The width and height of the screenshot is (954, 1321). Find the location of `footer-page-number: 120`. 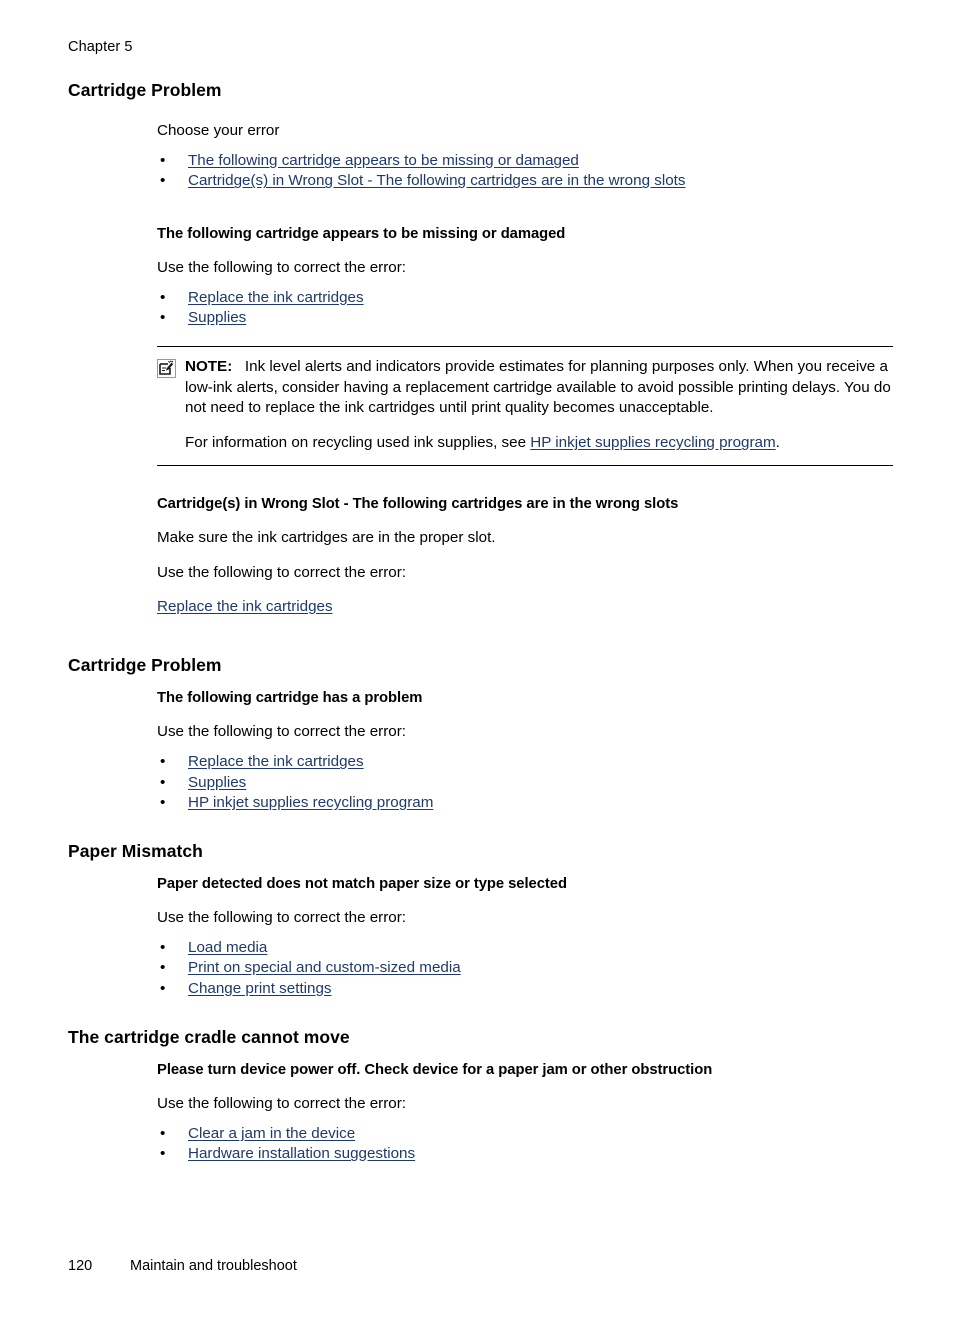

footer-page-number: 120 is located at coordinates (80, 1266).